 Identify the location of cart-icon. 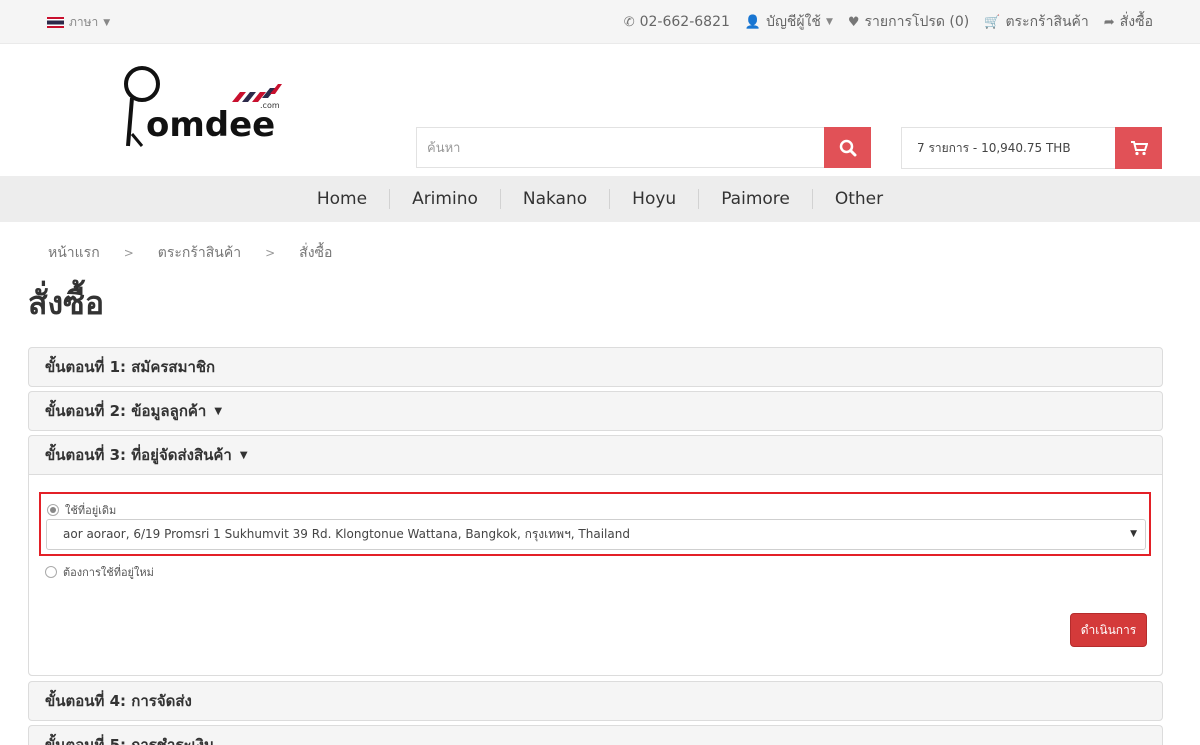
(1139, 148).